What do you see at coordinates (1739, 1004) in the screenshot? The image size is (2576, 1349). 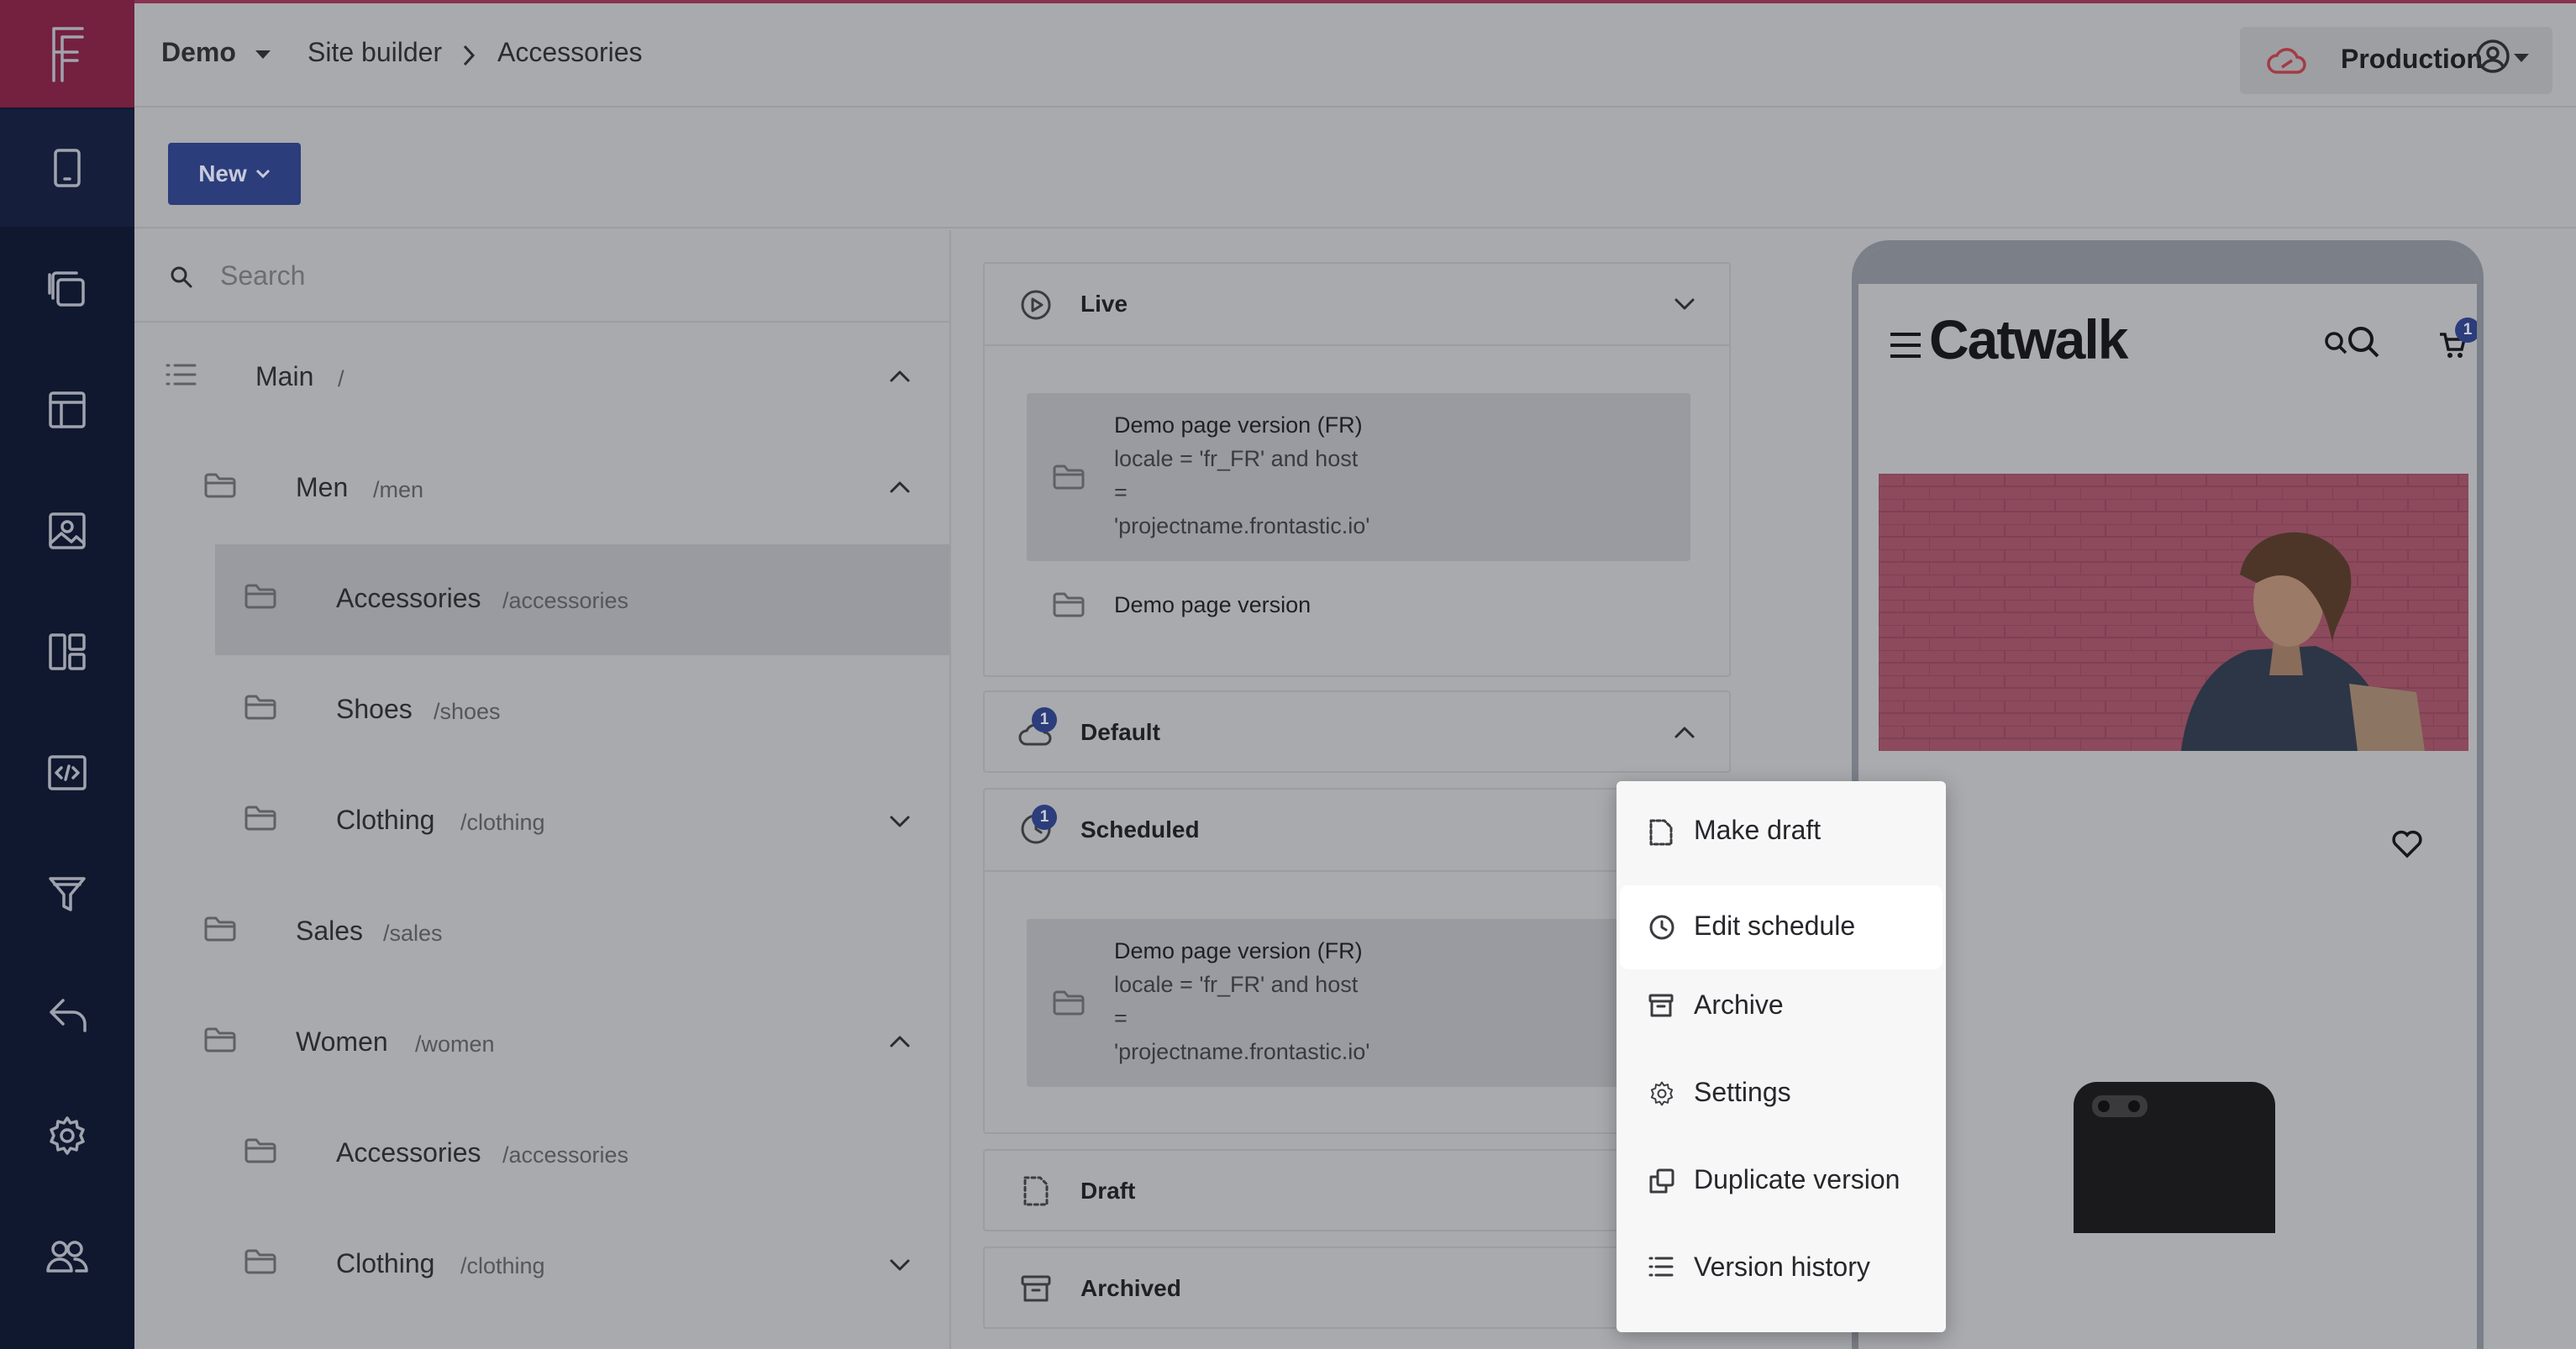 I see `menu-item-label: Archive` at bounding box center [1739, 1004].